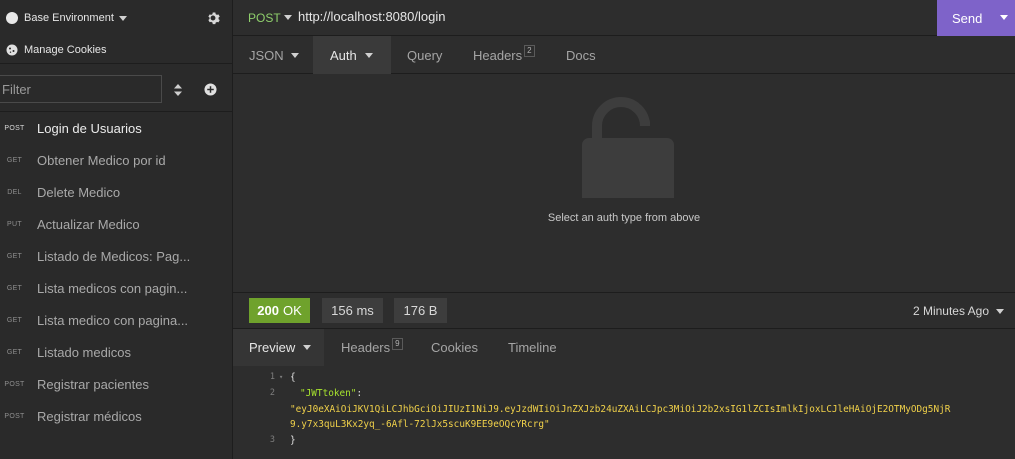  What do you see at coordinates (264, 18) in the screenshot?
I see `method-selector: POST` at bounding box center [264, 18].